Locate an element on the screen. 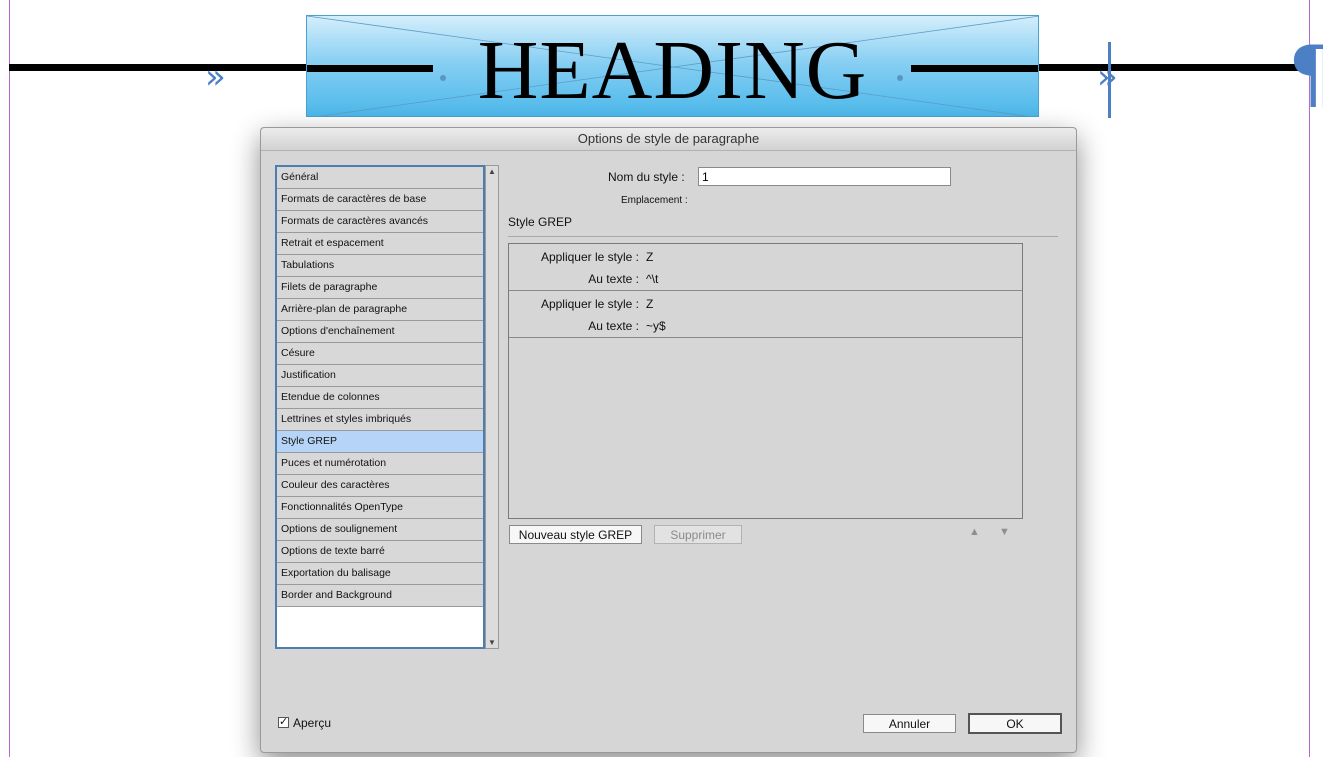 The width and height of the screenshot is (1323, 757). preview-label: Aperçu is located at coordinates (312, 723).